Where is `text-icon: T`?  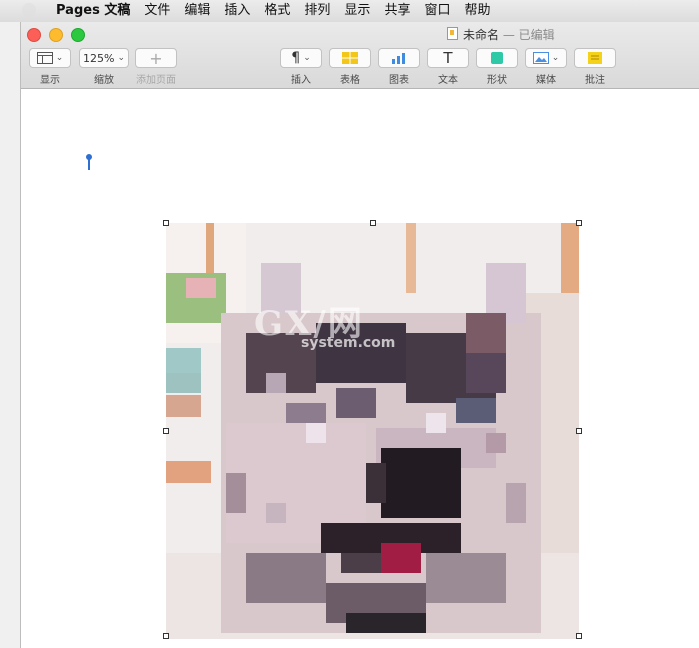
text-icon: T is located at coordinates (448, 58).